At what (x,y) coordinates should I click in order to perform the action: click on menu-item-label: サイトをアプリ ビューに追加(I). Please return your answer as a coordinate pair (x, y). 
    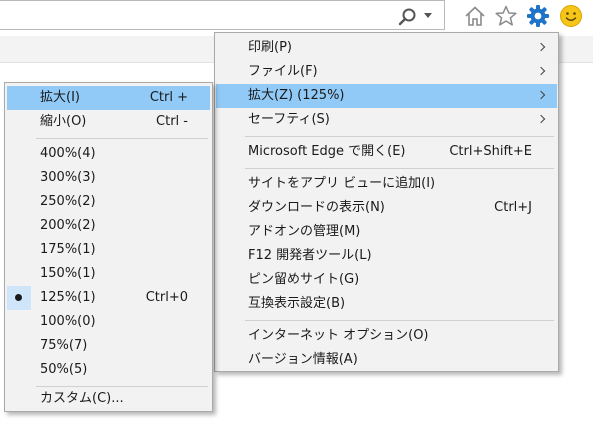
    Looking at the image, I should click on (342, 183).